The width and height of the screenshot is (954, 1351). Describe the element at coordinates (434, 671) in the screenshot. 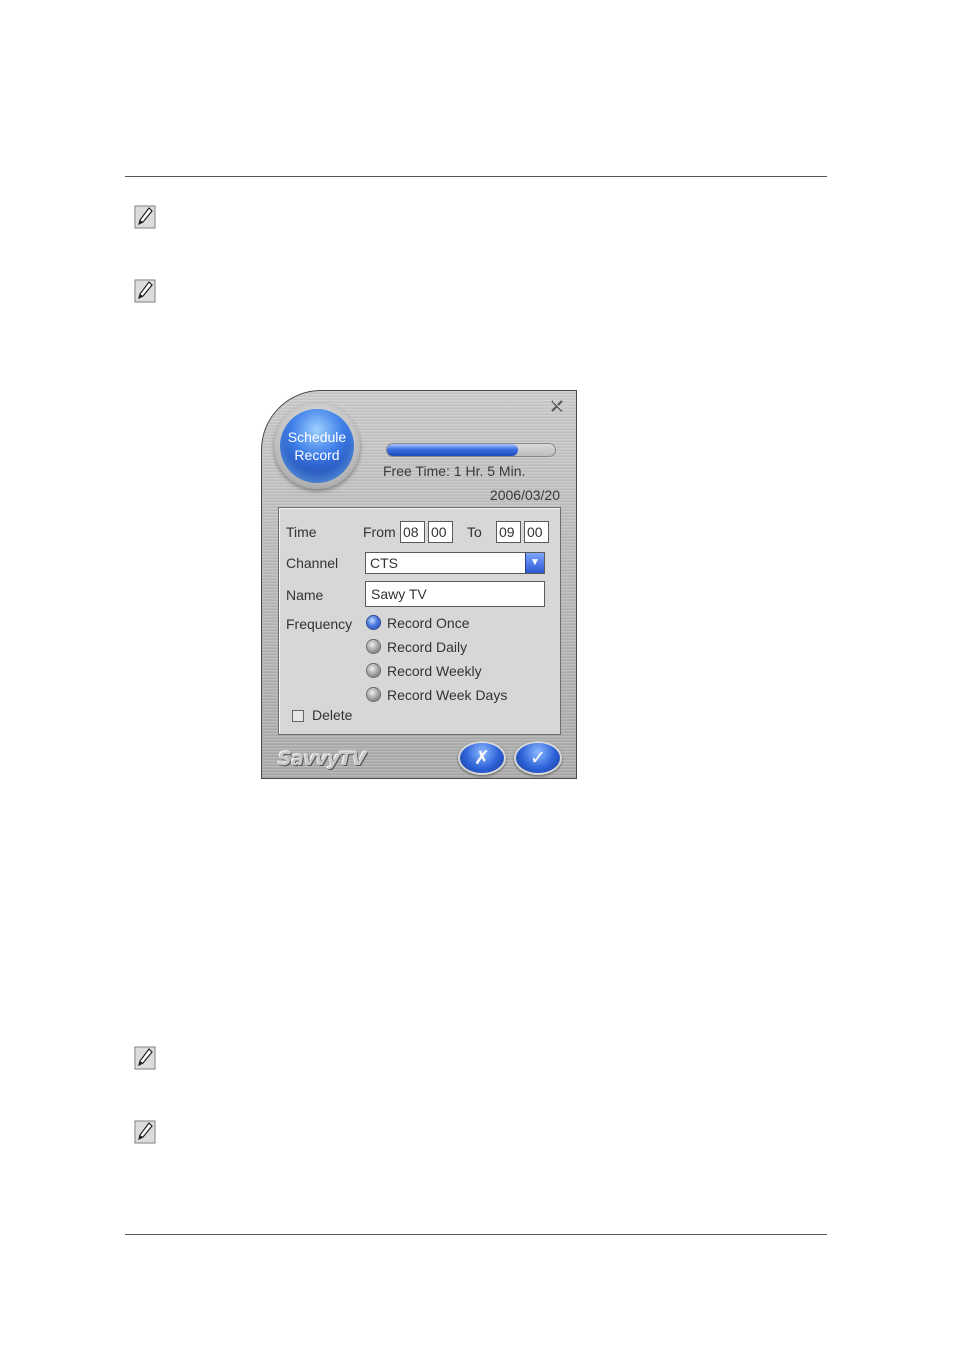

I see `radio-label-record-weekly: Record Weekly` at that location.